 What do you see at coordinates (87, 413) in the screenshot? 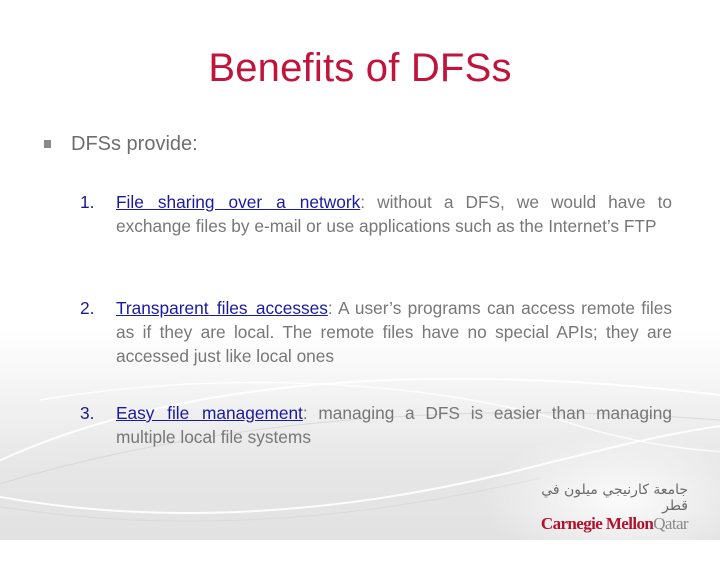
I see `list-item-number: 3.` at bounding box center [87, 413].